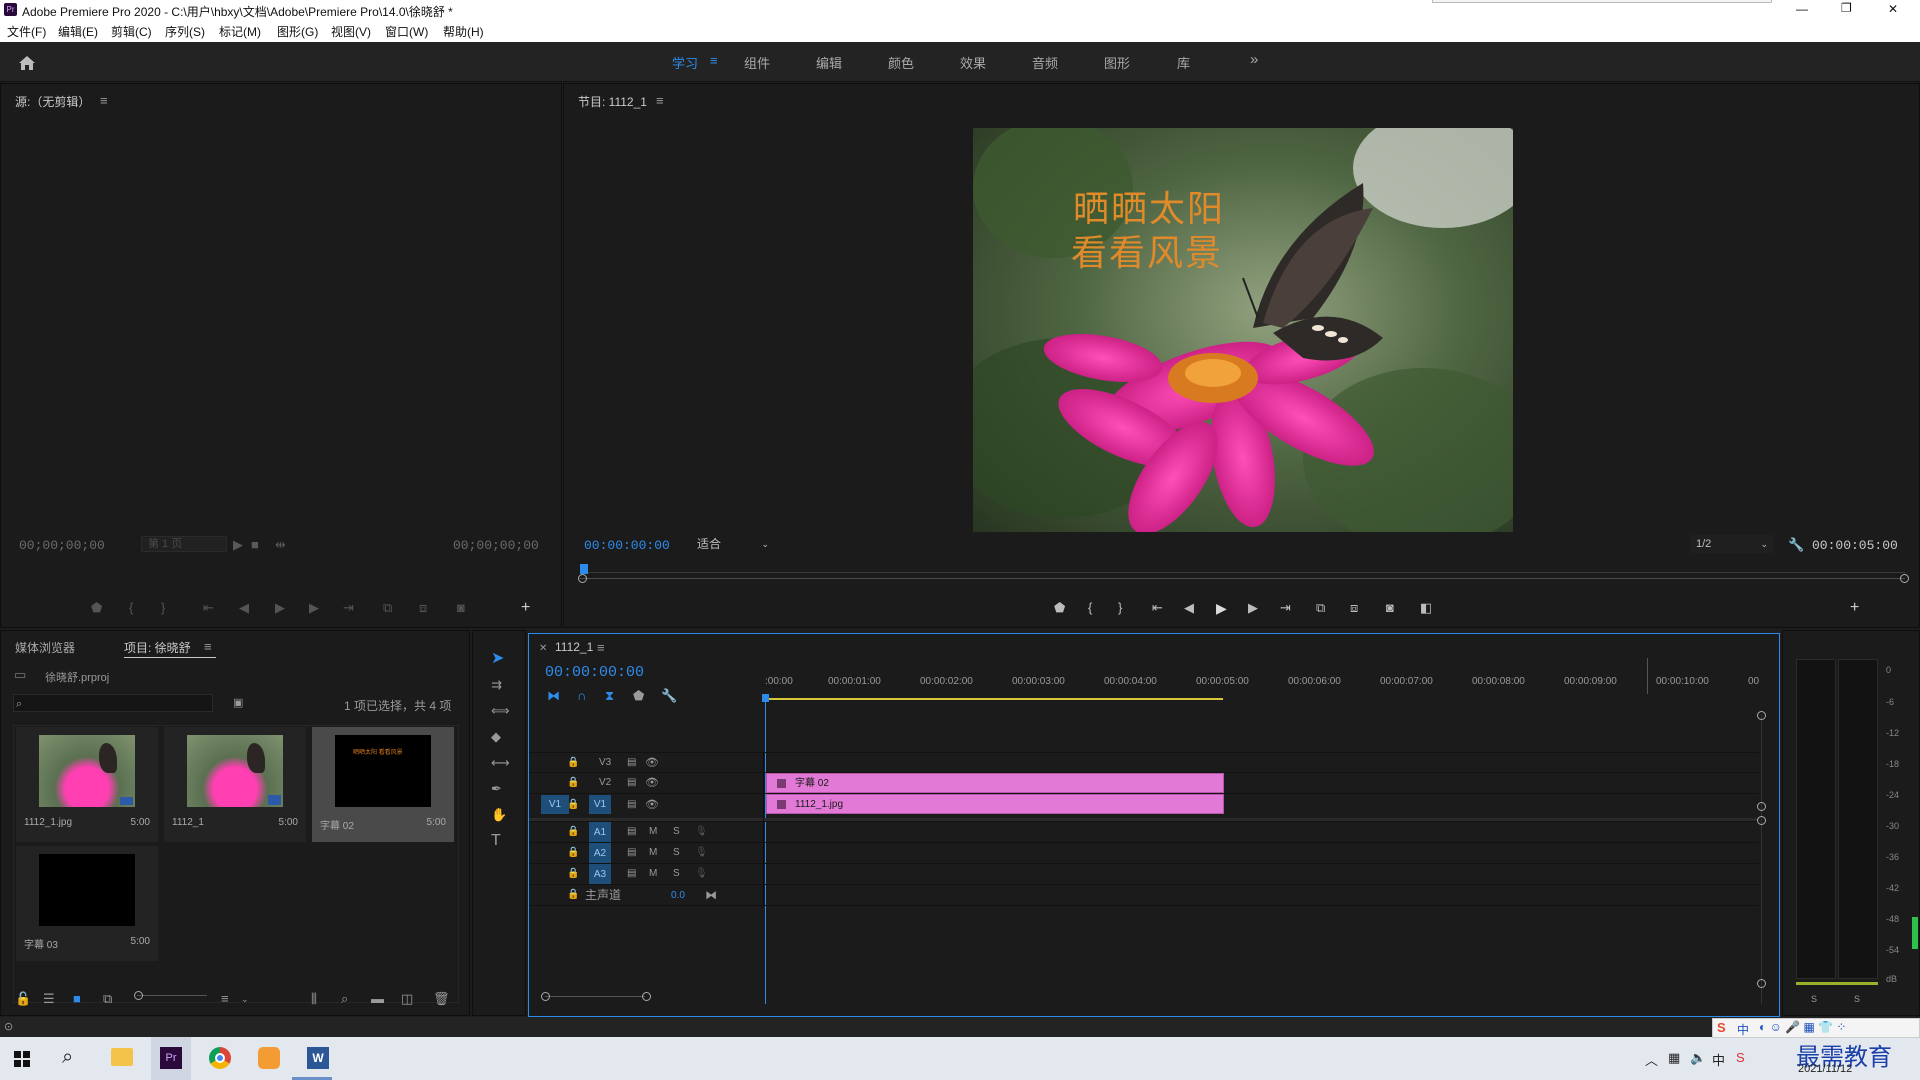 The height and width of the screenshot is (1080, 1920). Describe the element at coordinates (555, 804) in the screenshot. I see `source-patch-v1: V1` at that location.